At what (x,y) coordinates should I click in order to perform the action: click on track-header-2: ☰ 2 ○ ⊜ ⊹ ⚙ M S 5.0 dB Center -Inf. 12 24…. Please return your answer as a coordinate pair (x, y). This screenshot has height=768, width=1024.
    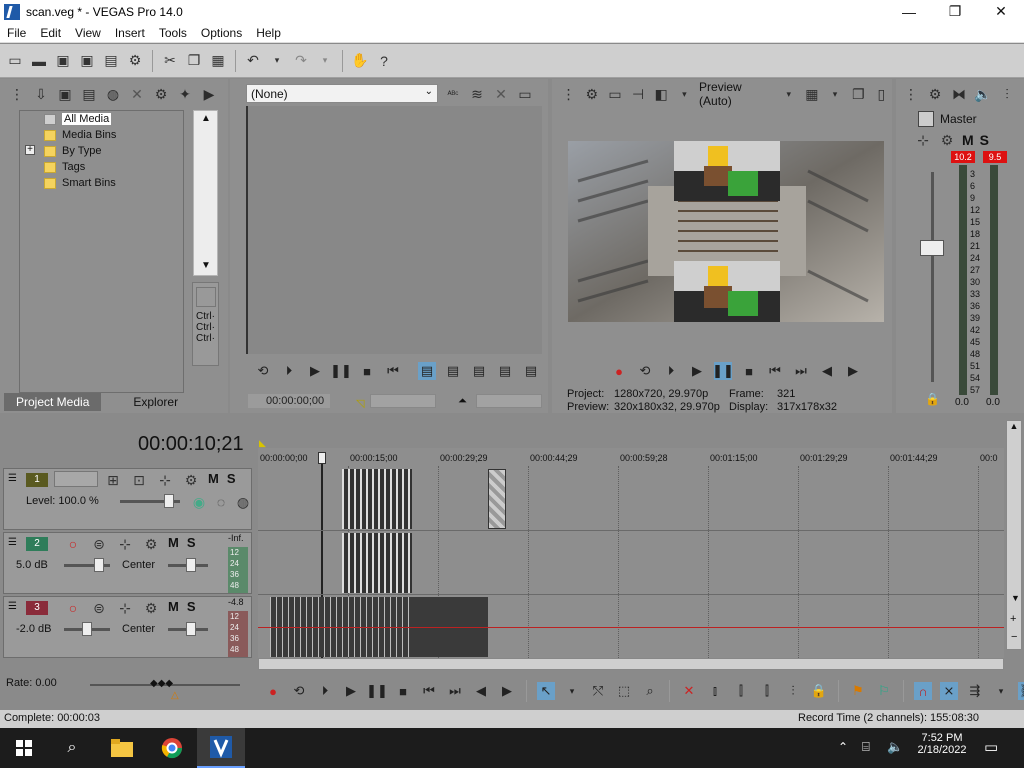
    Looking at the image, I should click on (127, 563).